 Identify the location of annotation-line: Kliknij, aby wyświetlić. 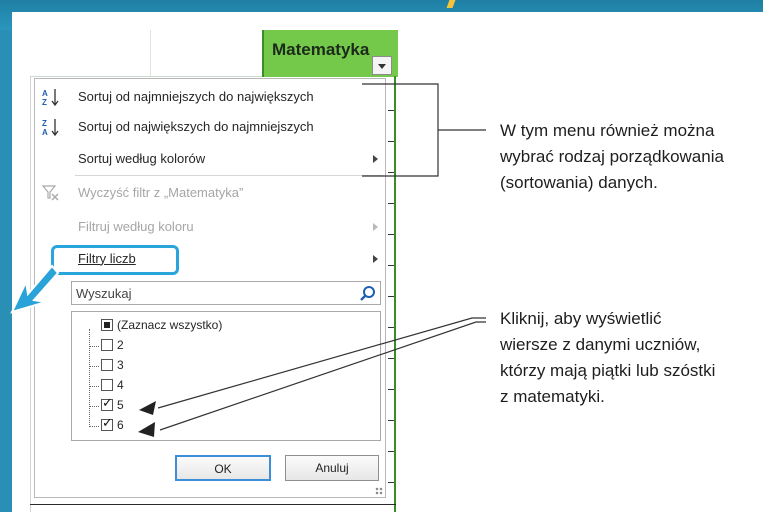
(581, 318).